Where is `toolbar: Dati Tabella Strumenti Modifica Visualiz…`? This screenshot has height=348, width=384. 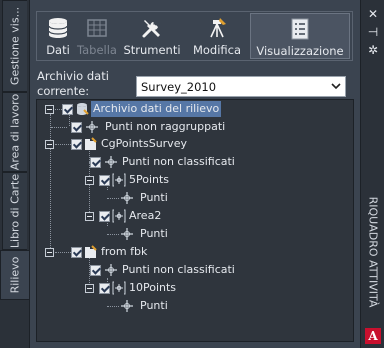
toolbar: Dati Tabella Strumenti Modifica Visualiz… is located at coordinates (194, 36).